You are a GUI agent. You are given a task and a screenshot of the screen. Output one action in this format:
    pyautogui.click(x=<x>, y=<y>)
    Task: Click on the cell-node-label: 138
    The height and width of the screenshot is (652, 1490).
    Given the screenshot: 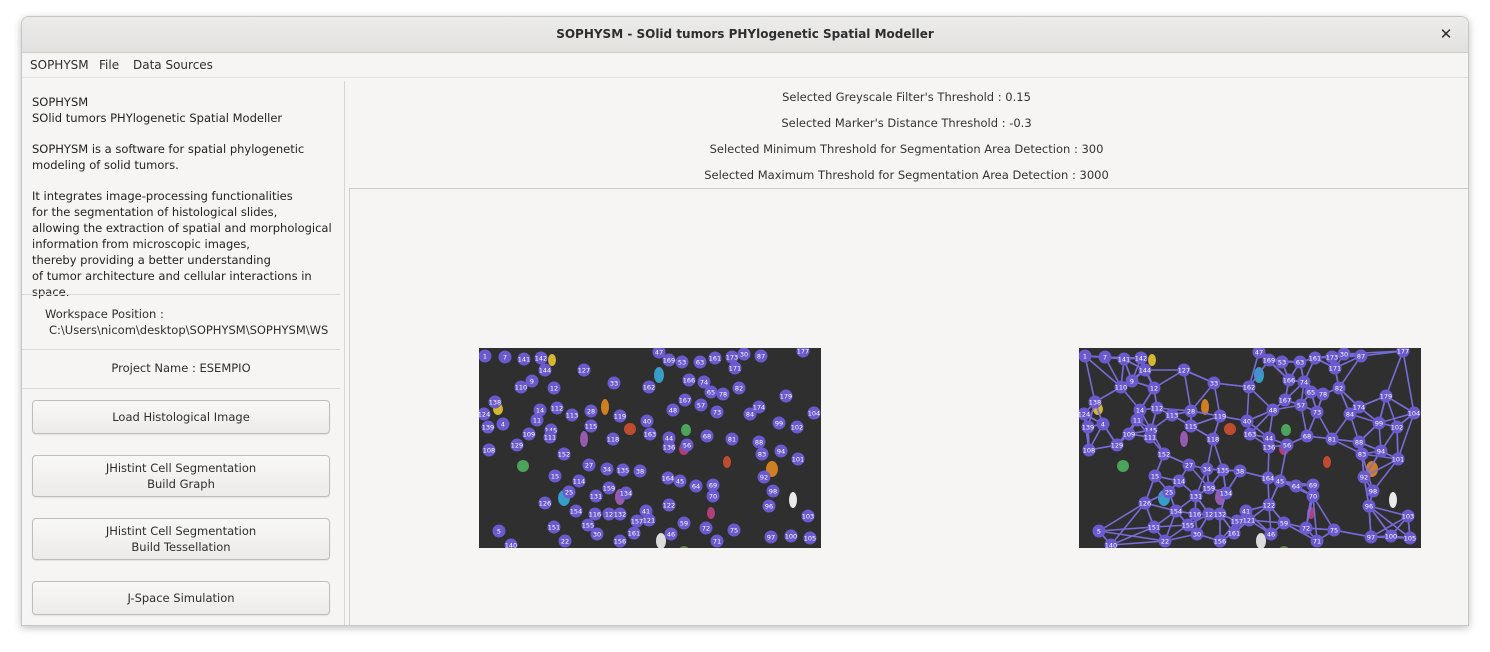 What is the action you would take?
    pyautogui.click(x=1095, y=402)
    